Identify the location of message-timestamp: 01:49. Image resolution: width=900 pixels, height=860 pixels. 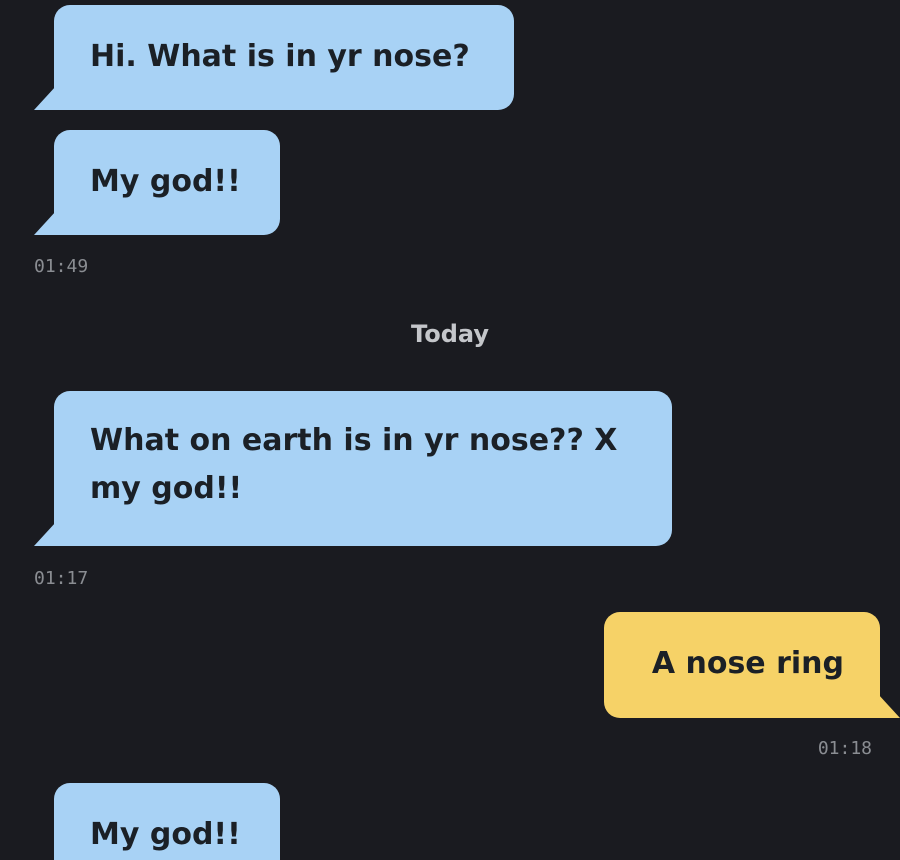
(61, 266).